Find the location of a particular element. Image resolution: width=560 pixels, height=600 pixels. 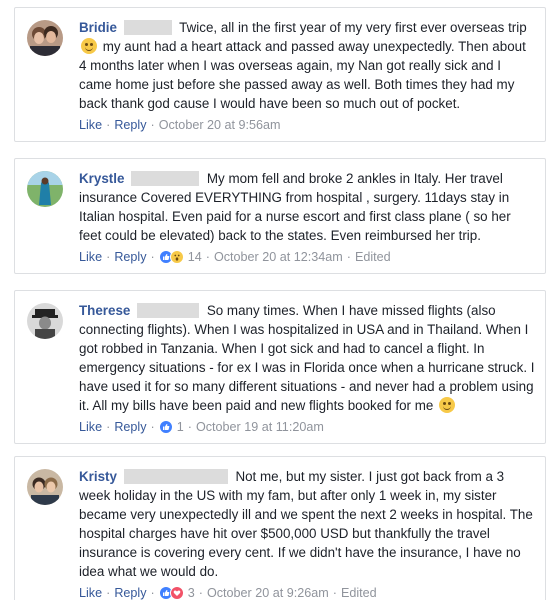

wow-reaction-icon is located at coordinates (176, 257).